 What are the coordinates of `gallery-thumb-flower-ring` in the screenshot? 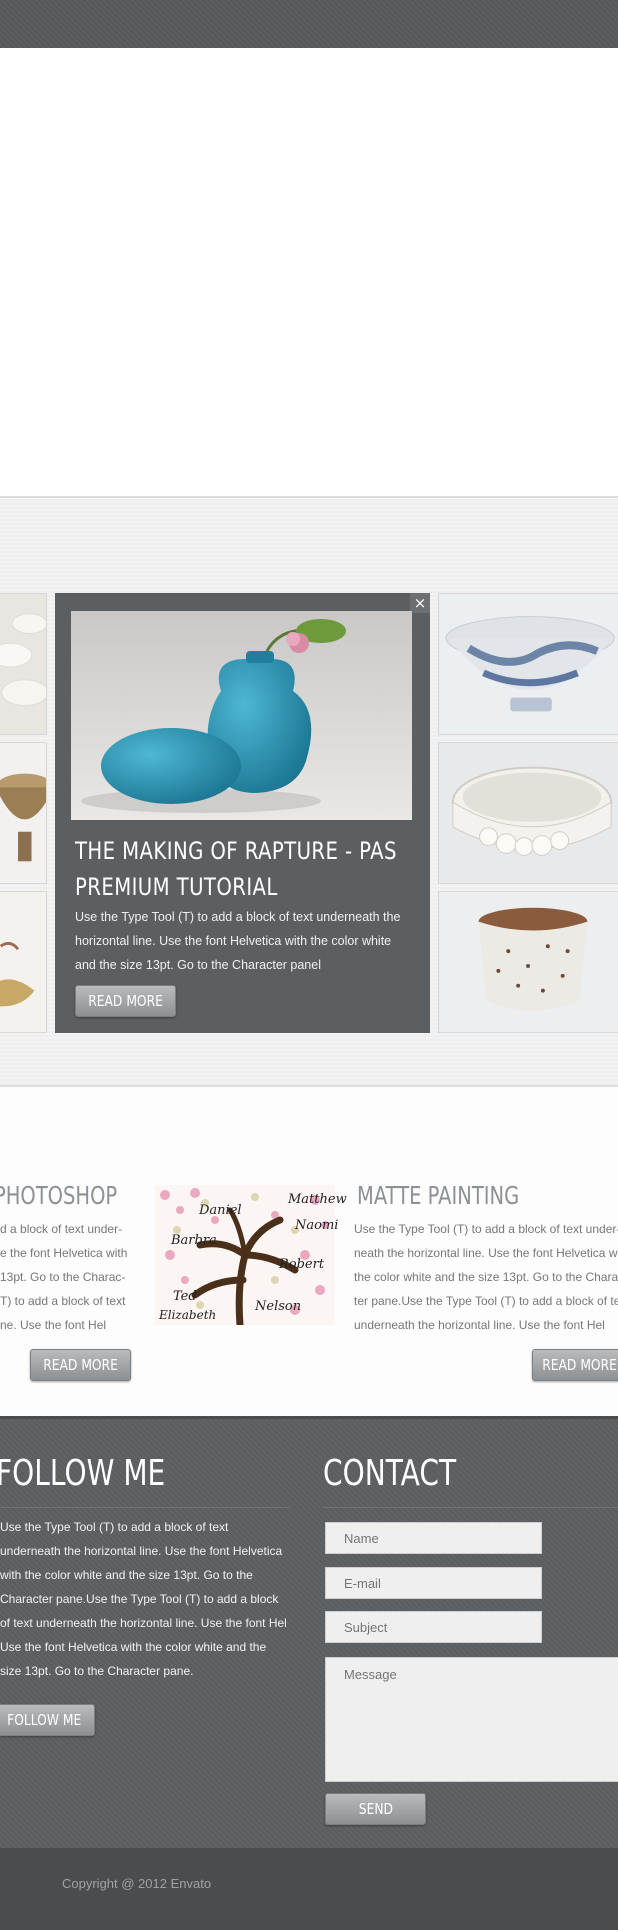 It's located at (528, 813).